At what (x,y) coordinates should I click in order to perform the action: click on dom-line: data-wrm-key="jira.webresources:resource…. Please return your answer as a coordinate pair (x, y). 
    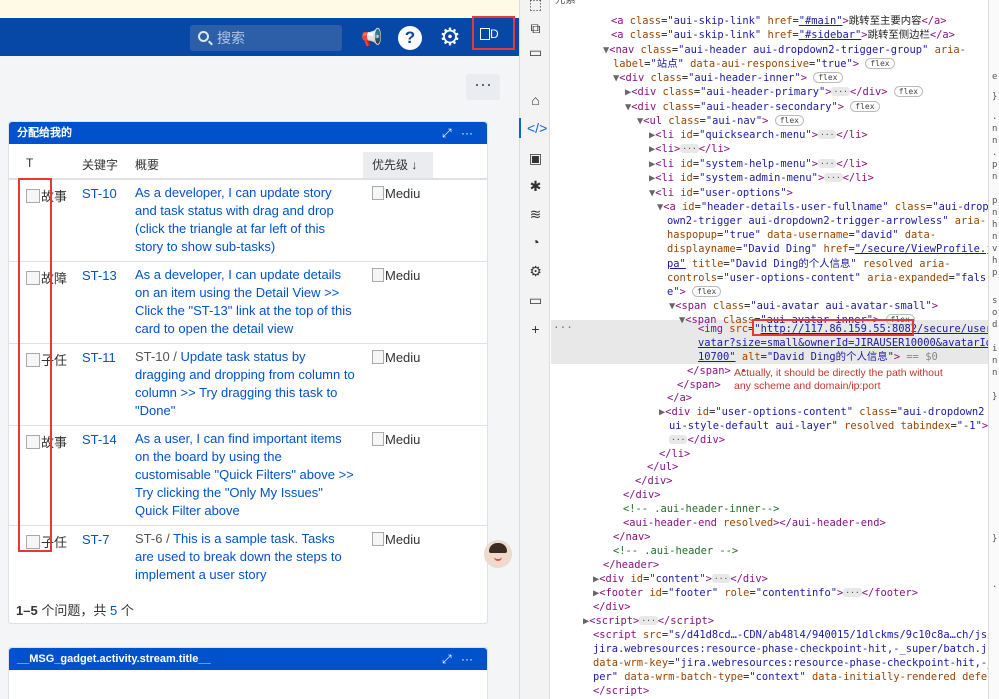
    Looking at the image, I should click on (790, 663).